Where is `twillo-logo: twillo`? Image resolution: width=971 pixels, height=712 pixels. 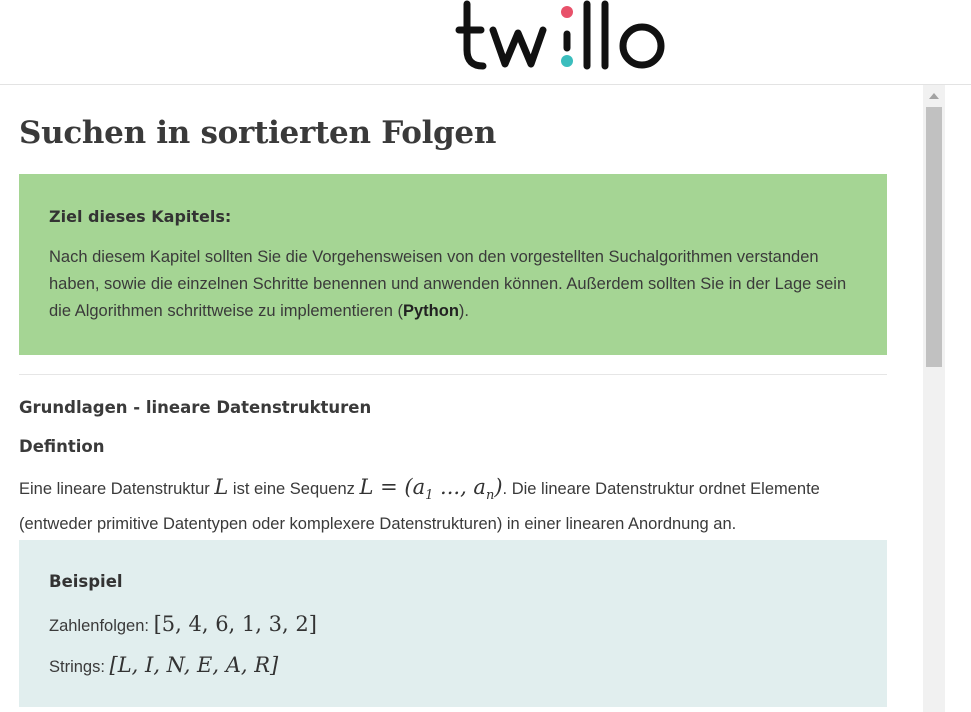
twillo-logo: twillo is located at coordinates (565, 38).